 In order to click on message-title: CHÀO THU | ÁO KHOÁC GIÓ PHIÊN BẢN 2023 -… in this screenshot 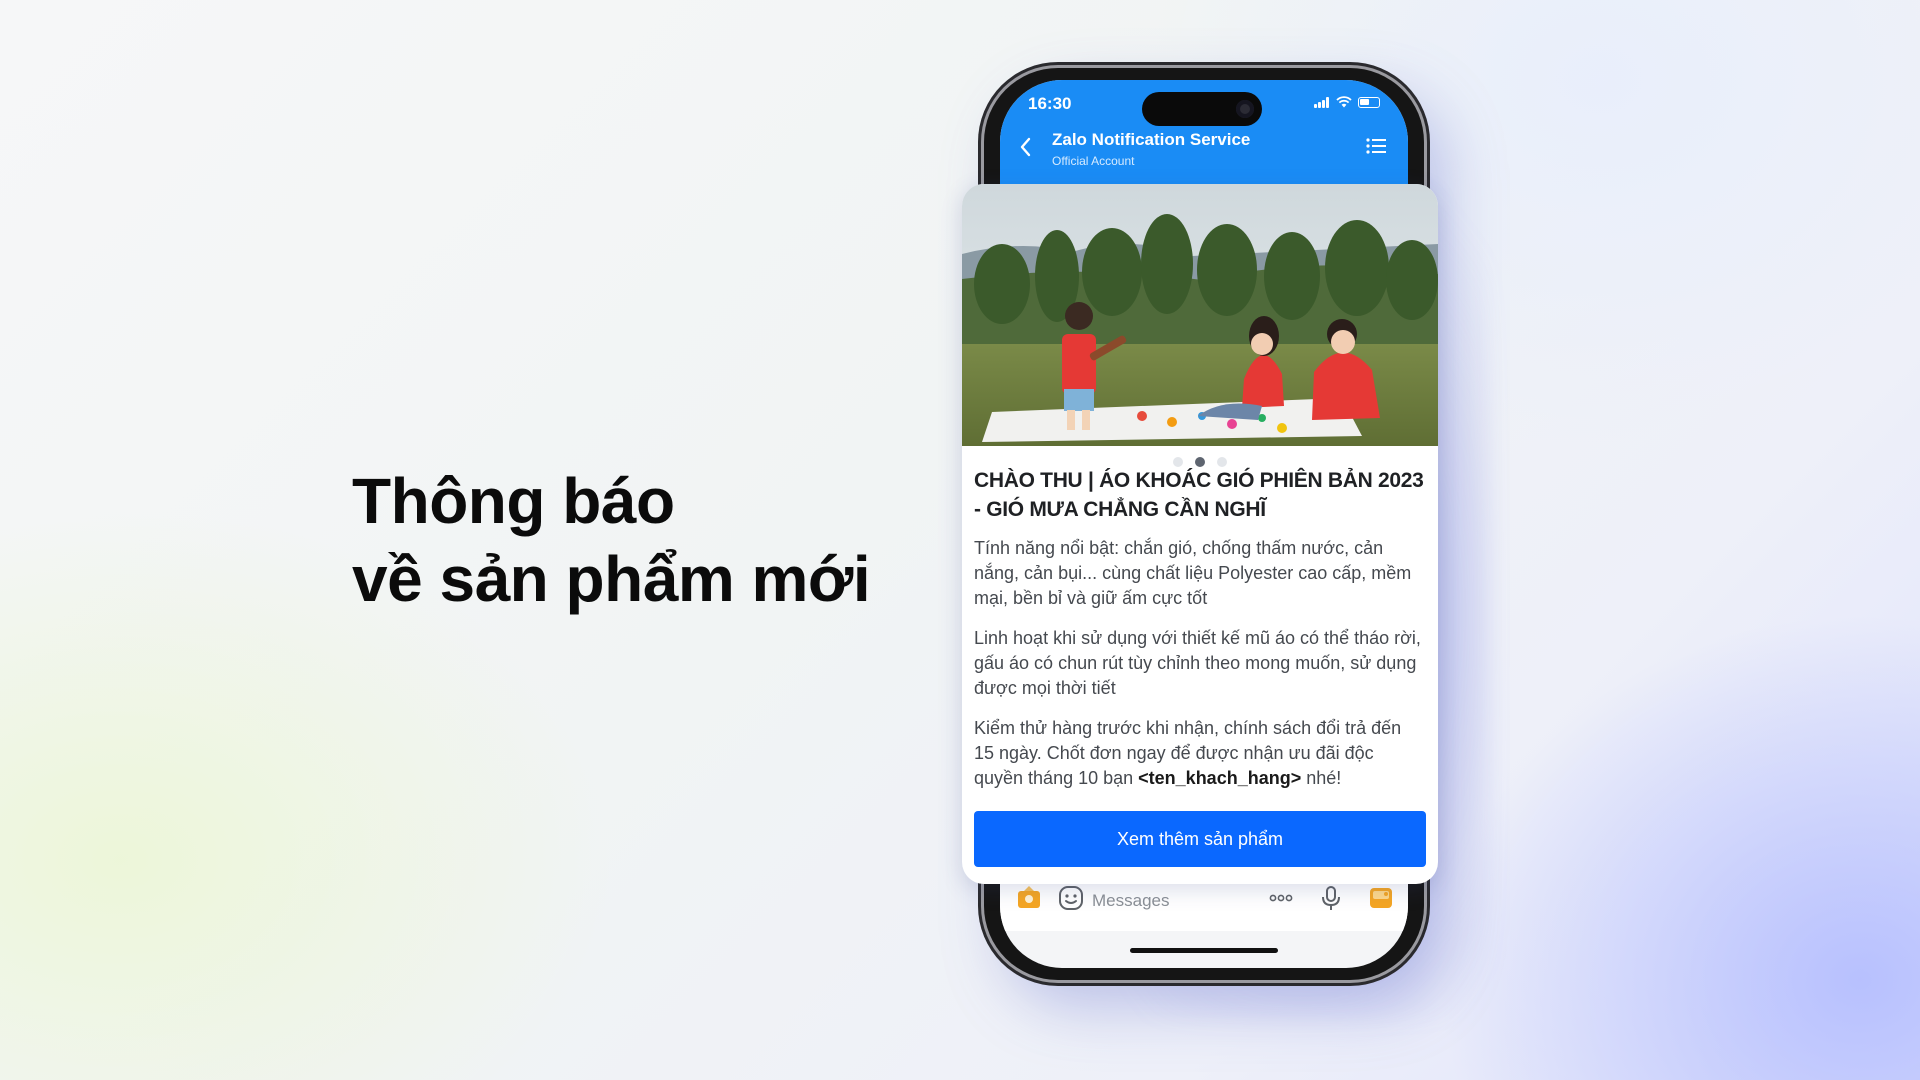, I will do `click(1199, 495)`.